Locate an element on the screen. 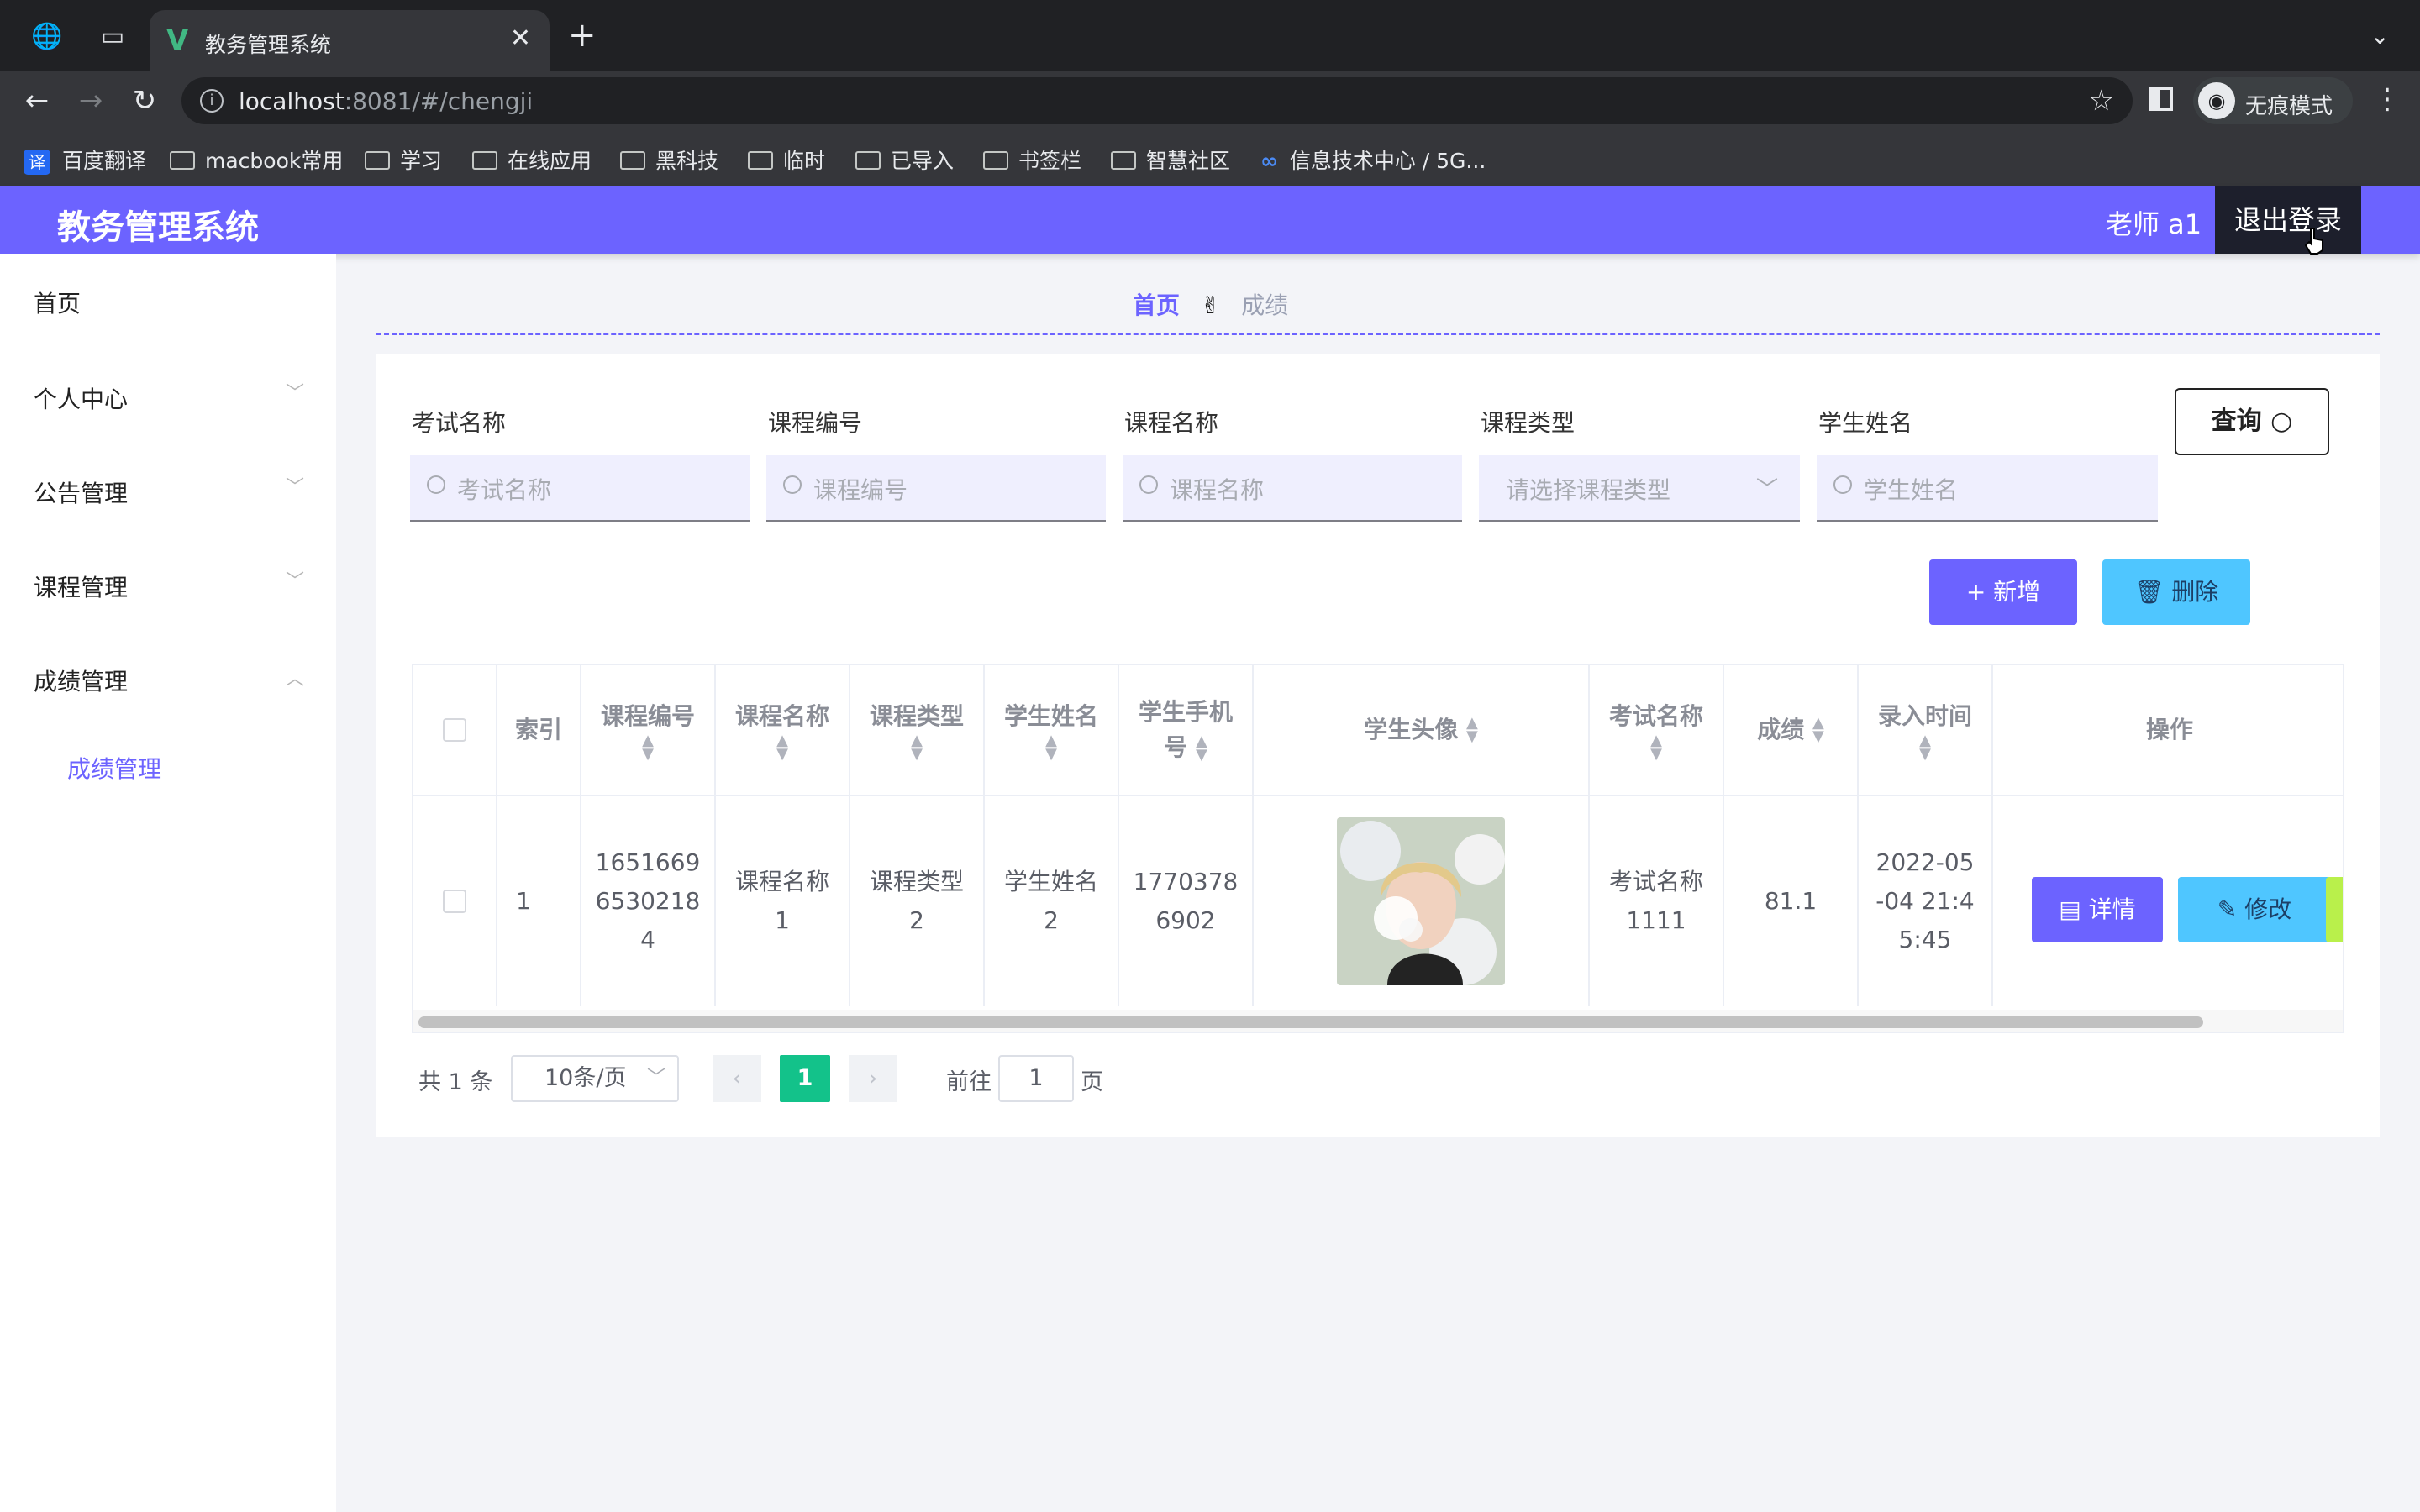 The height and width of the screenshot is (1512, 2420). bookmark-star-icon: ☆ is located at coordinates (2101, 101).